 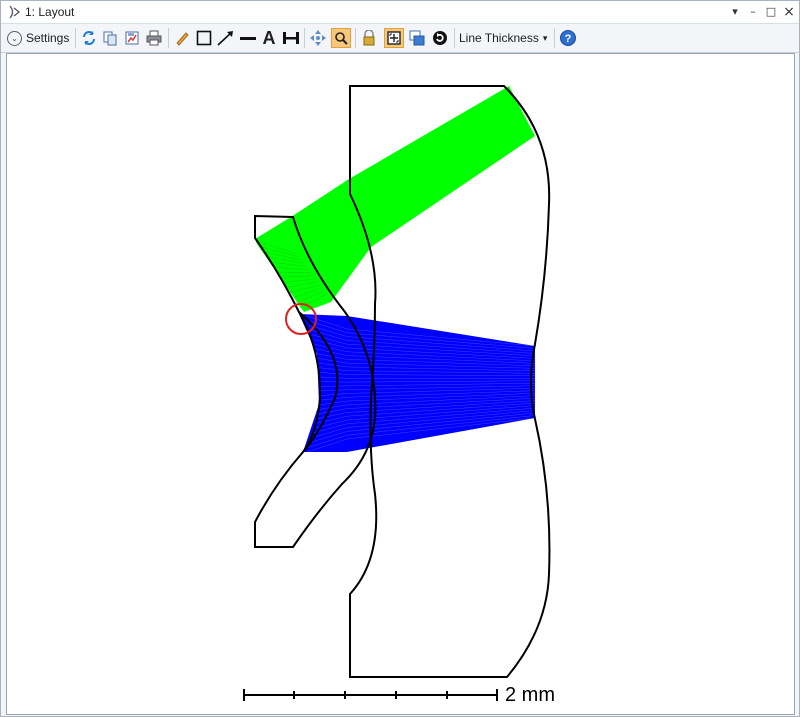 I want to click on print-button, so click(x=154, y=38).